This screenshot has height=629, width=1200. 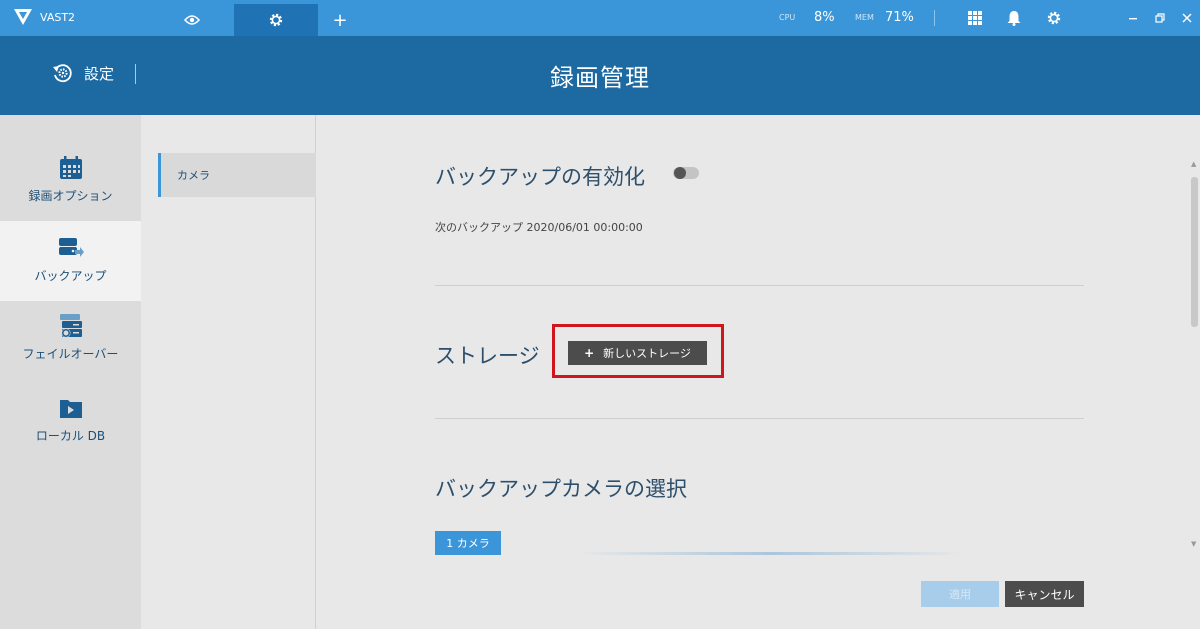 What do you see at coordinates (58, 17) in the screenshot?
I see `app-title: VAST2` at bounding box center [58, 17].